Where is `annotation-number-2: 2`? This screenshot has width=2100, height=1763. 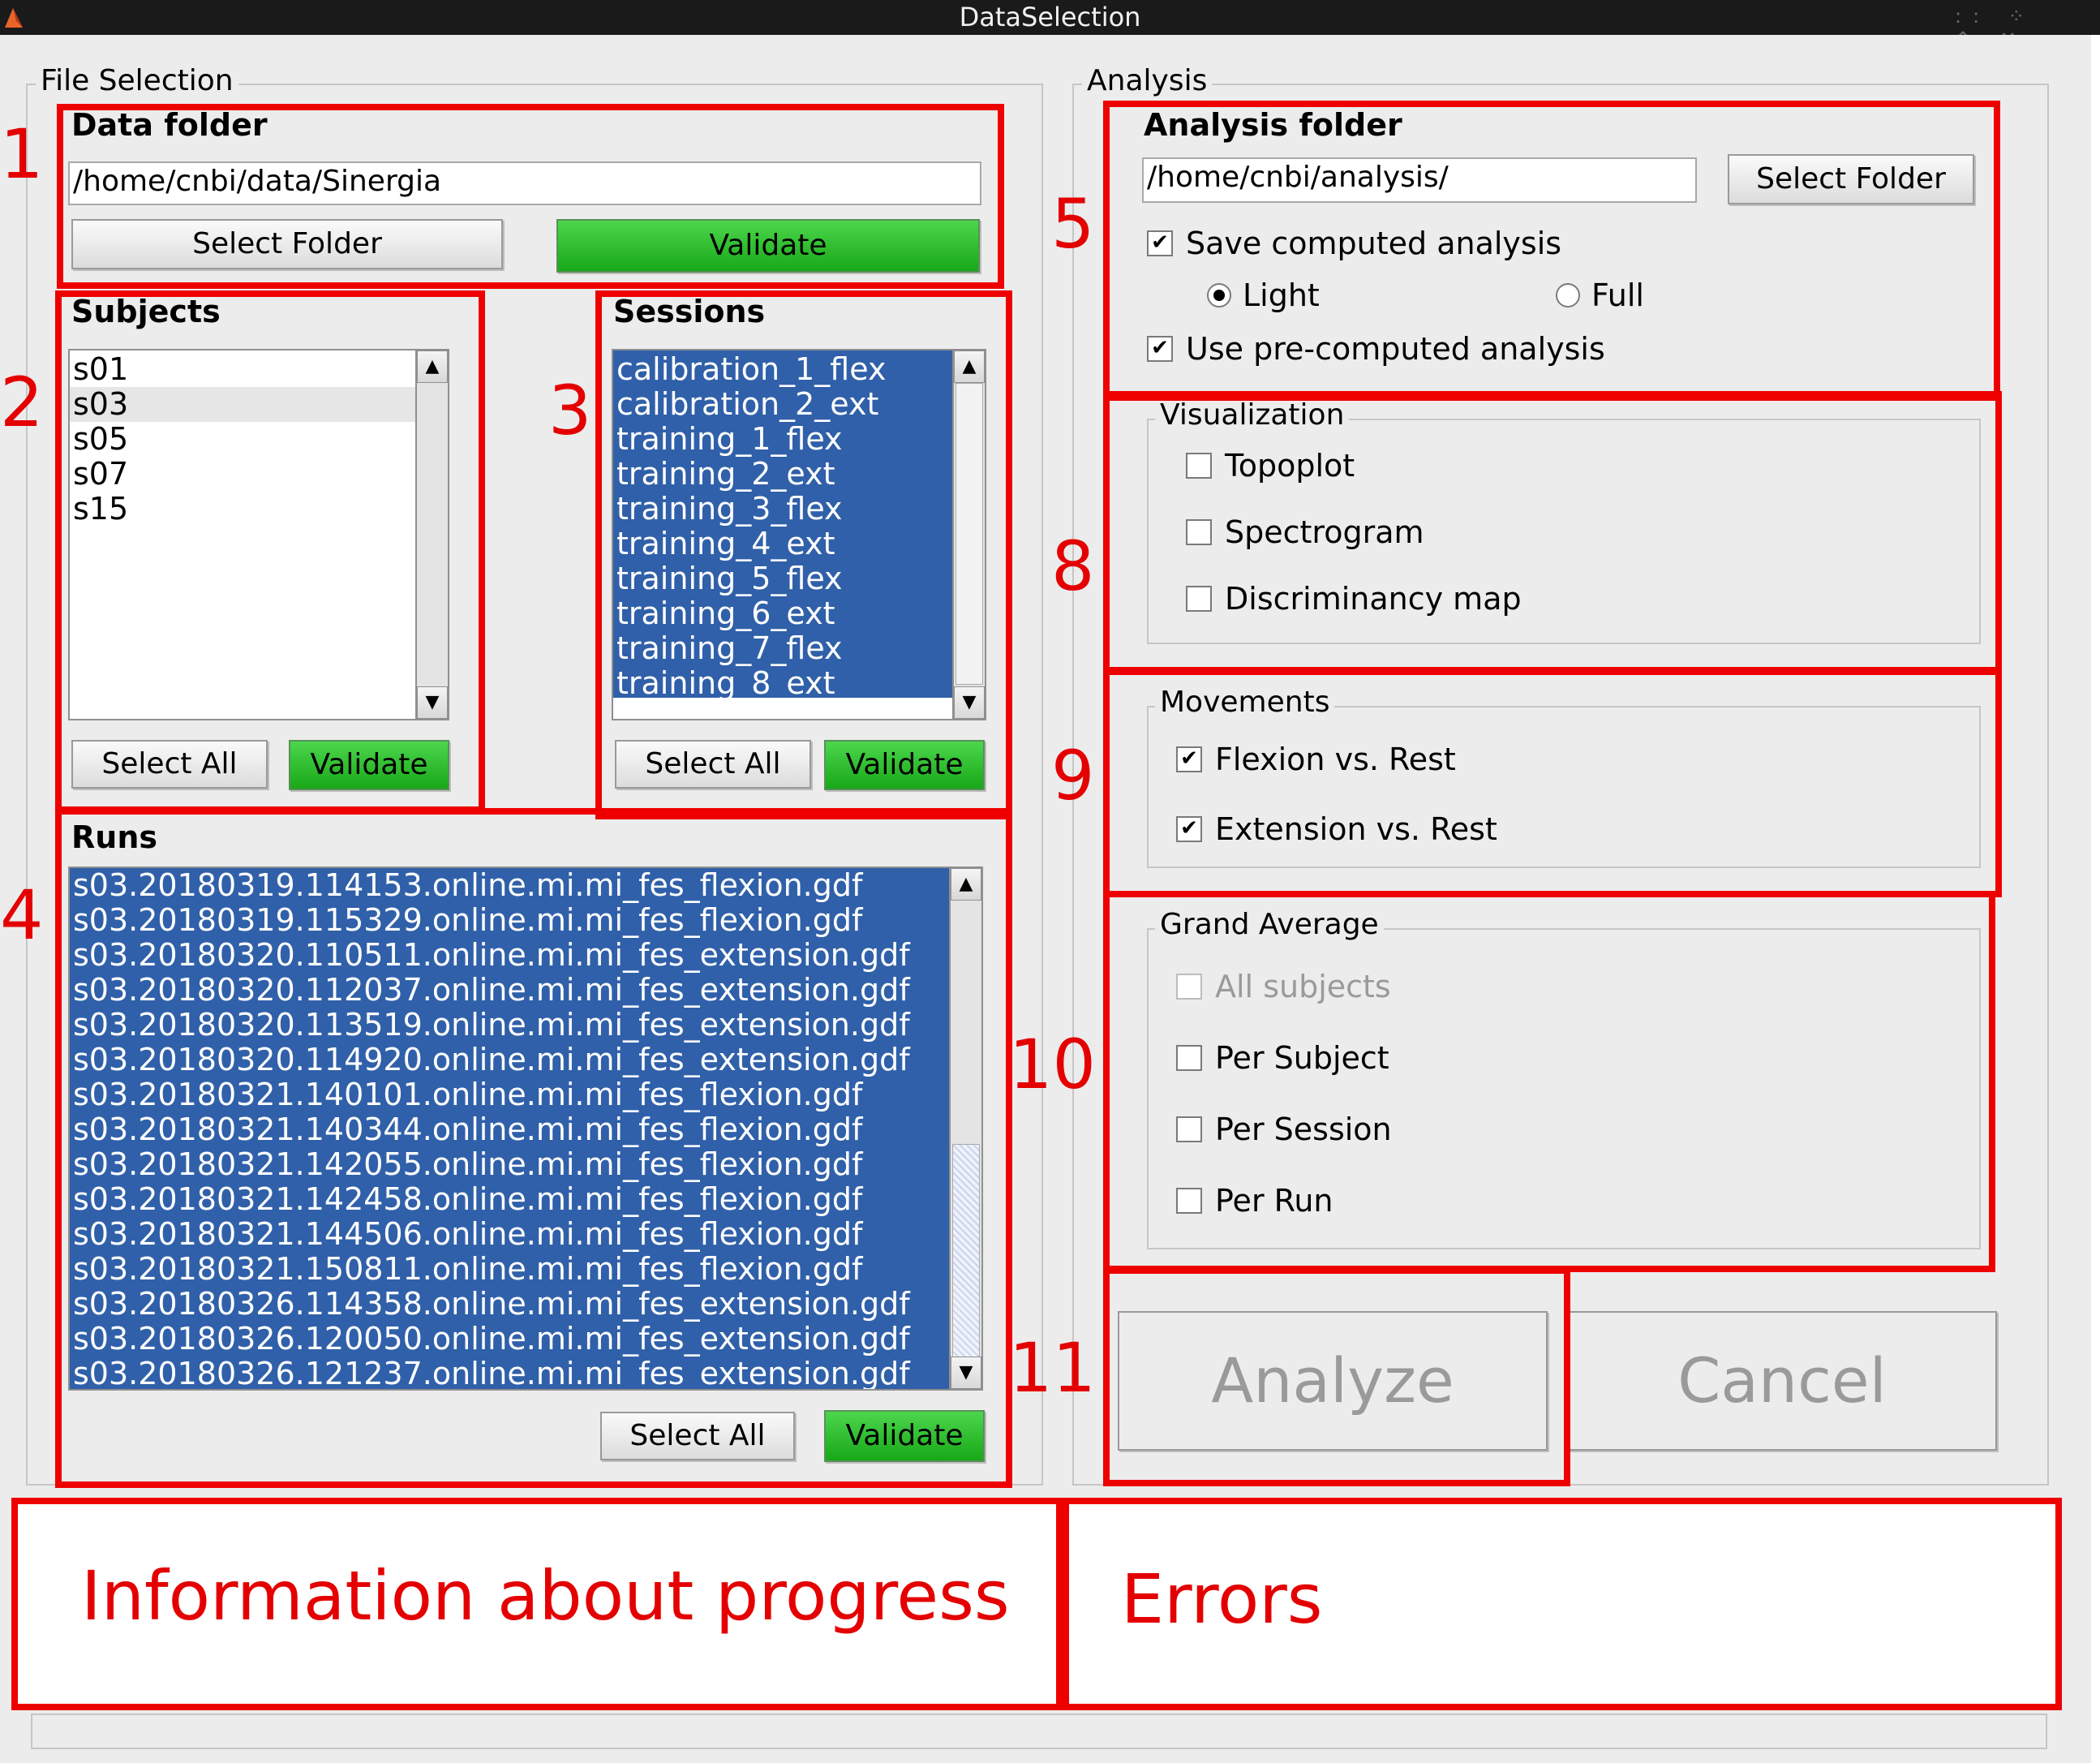
annotation-number-2: 2 is located at coordinates (22, 402).